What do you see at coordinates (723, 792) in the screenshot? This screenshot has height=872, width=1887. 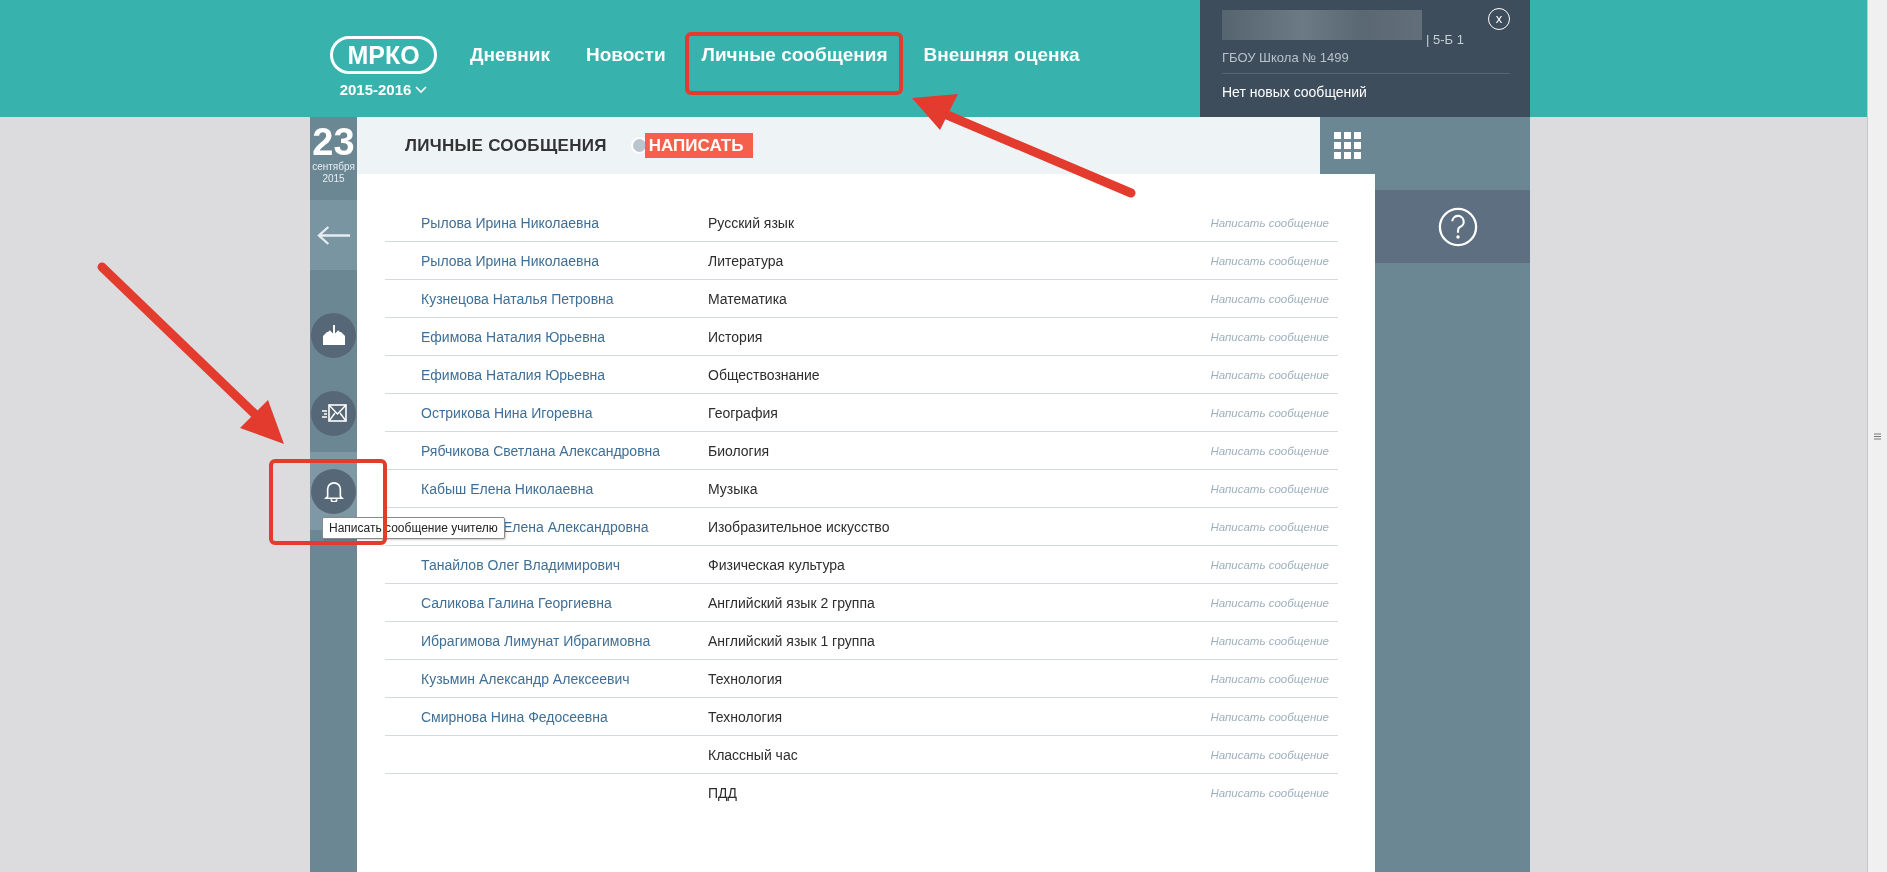 I see `subject-cell-text: ПДД` at bounding box center [723, 792].